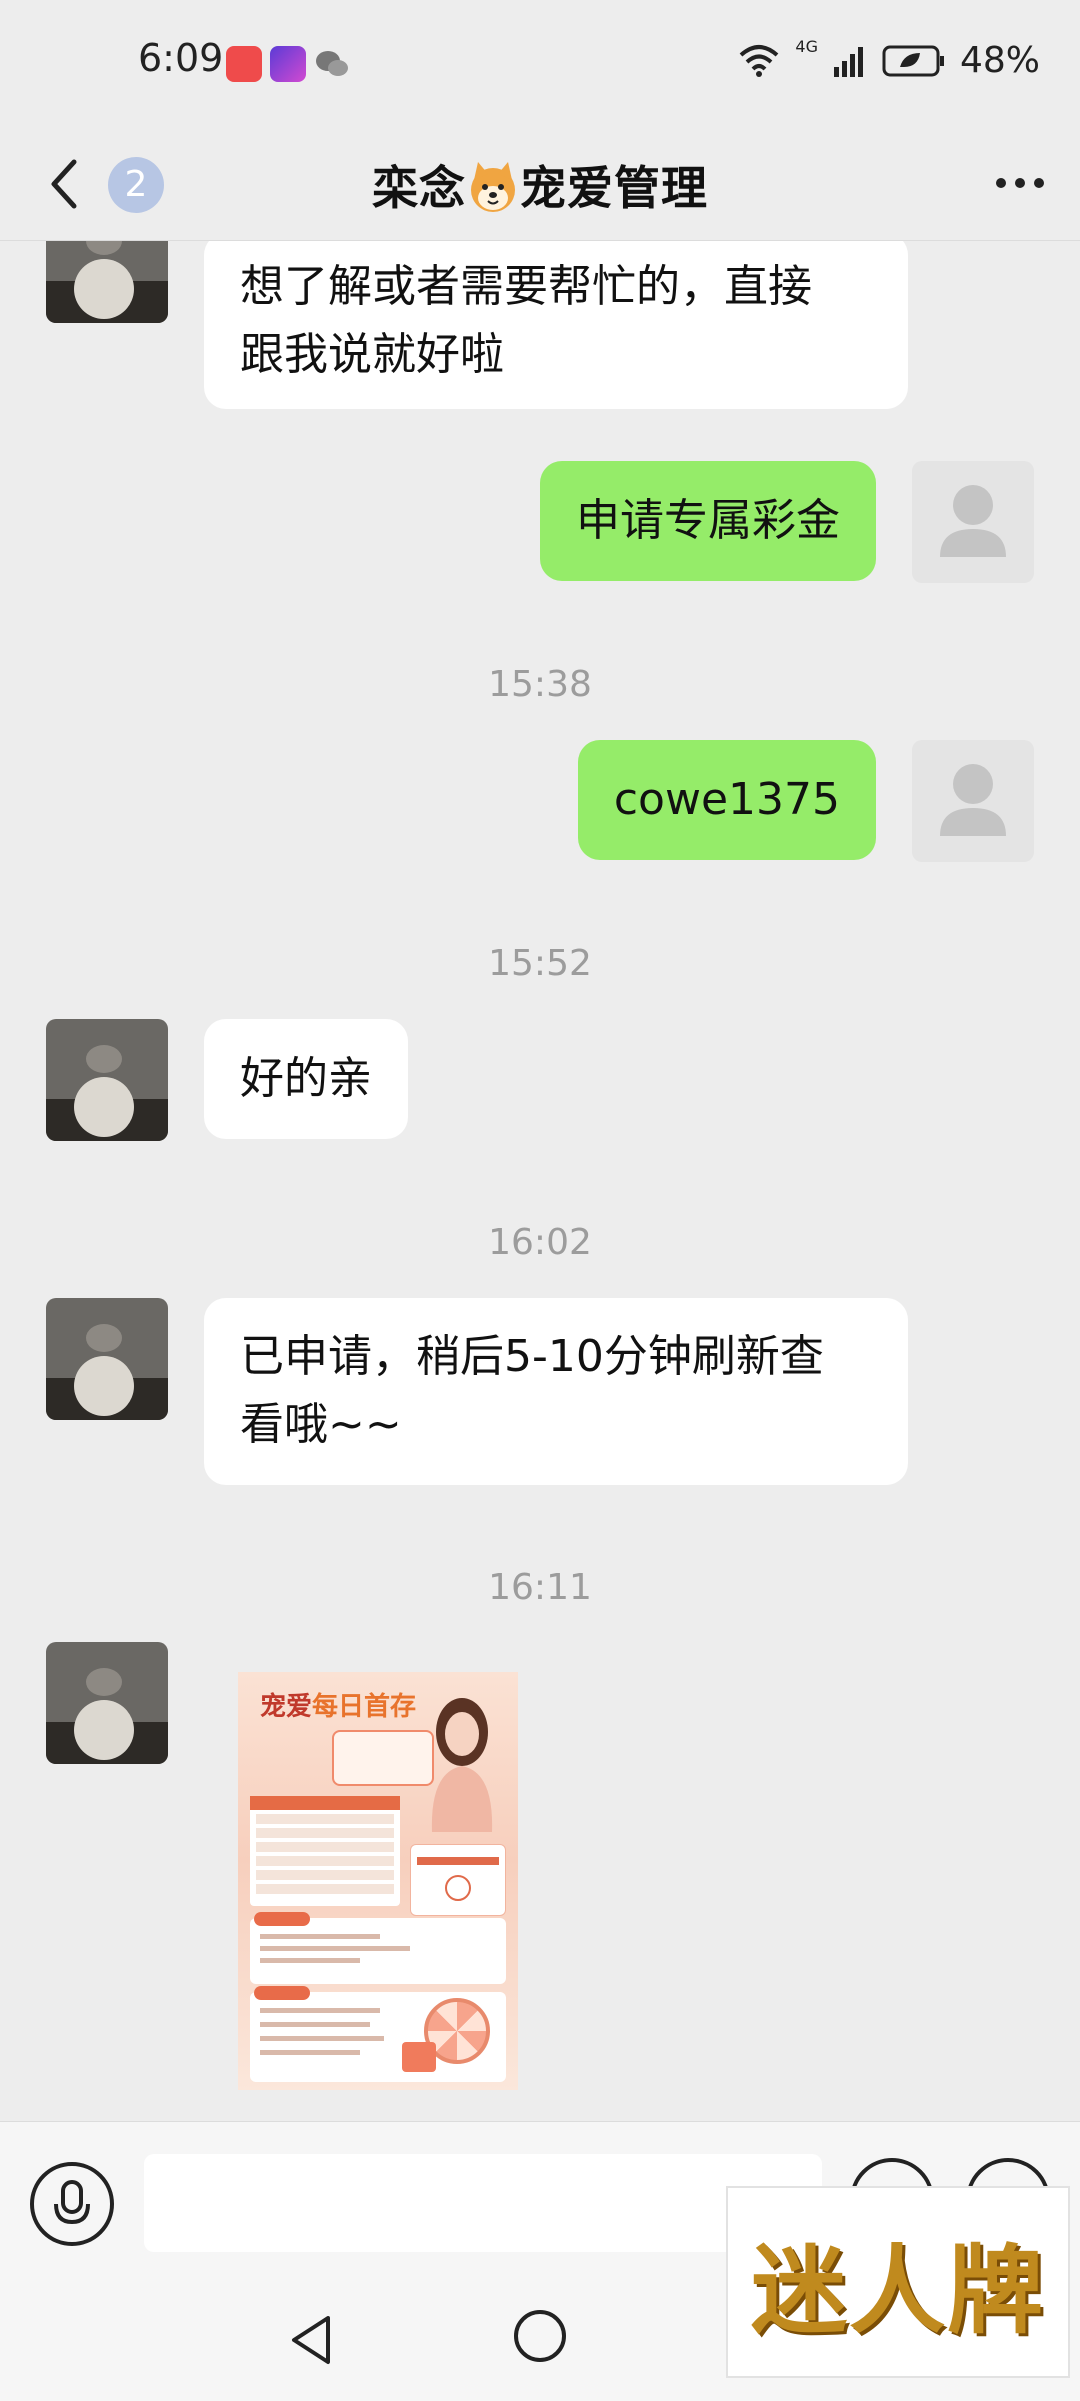 Image resolution: width=1080 pixels, height=2401 pixels. Describe the element at coordinates (244, 64) in the screenshot. I see `huawei-appgallery-icon` at that location.